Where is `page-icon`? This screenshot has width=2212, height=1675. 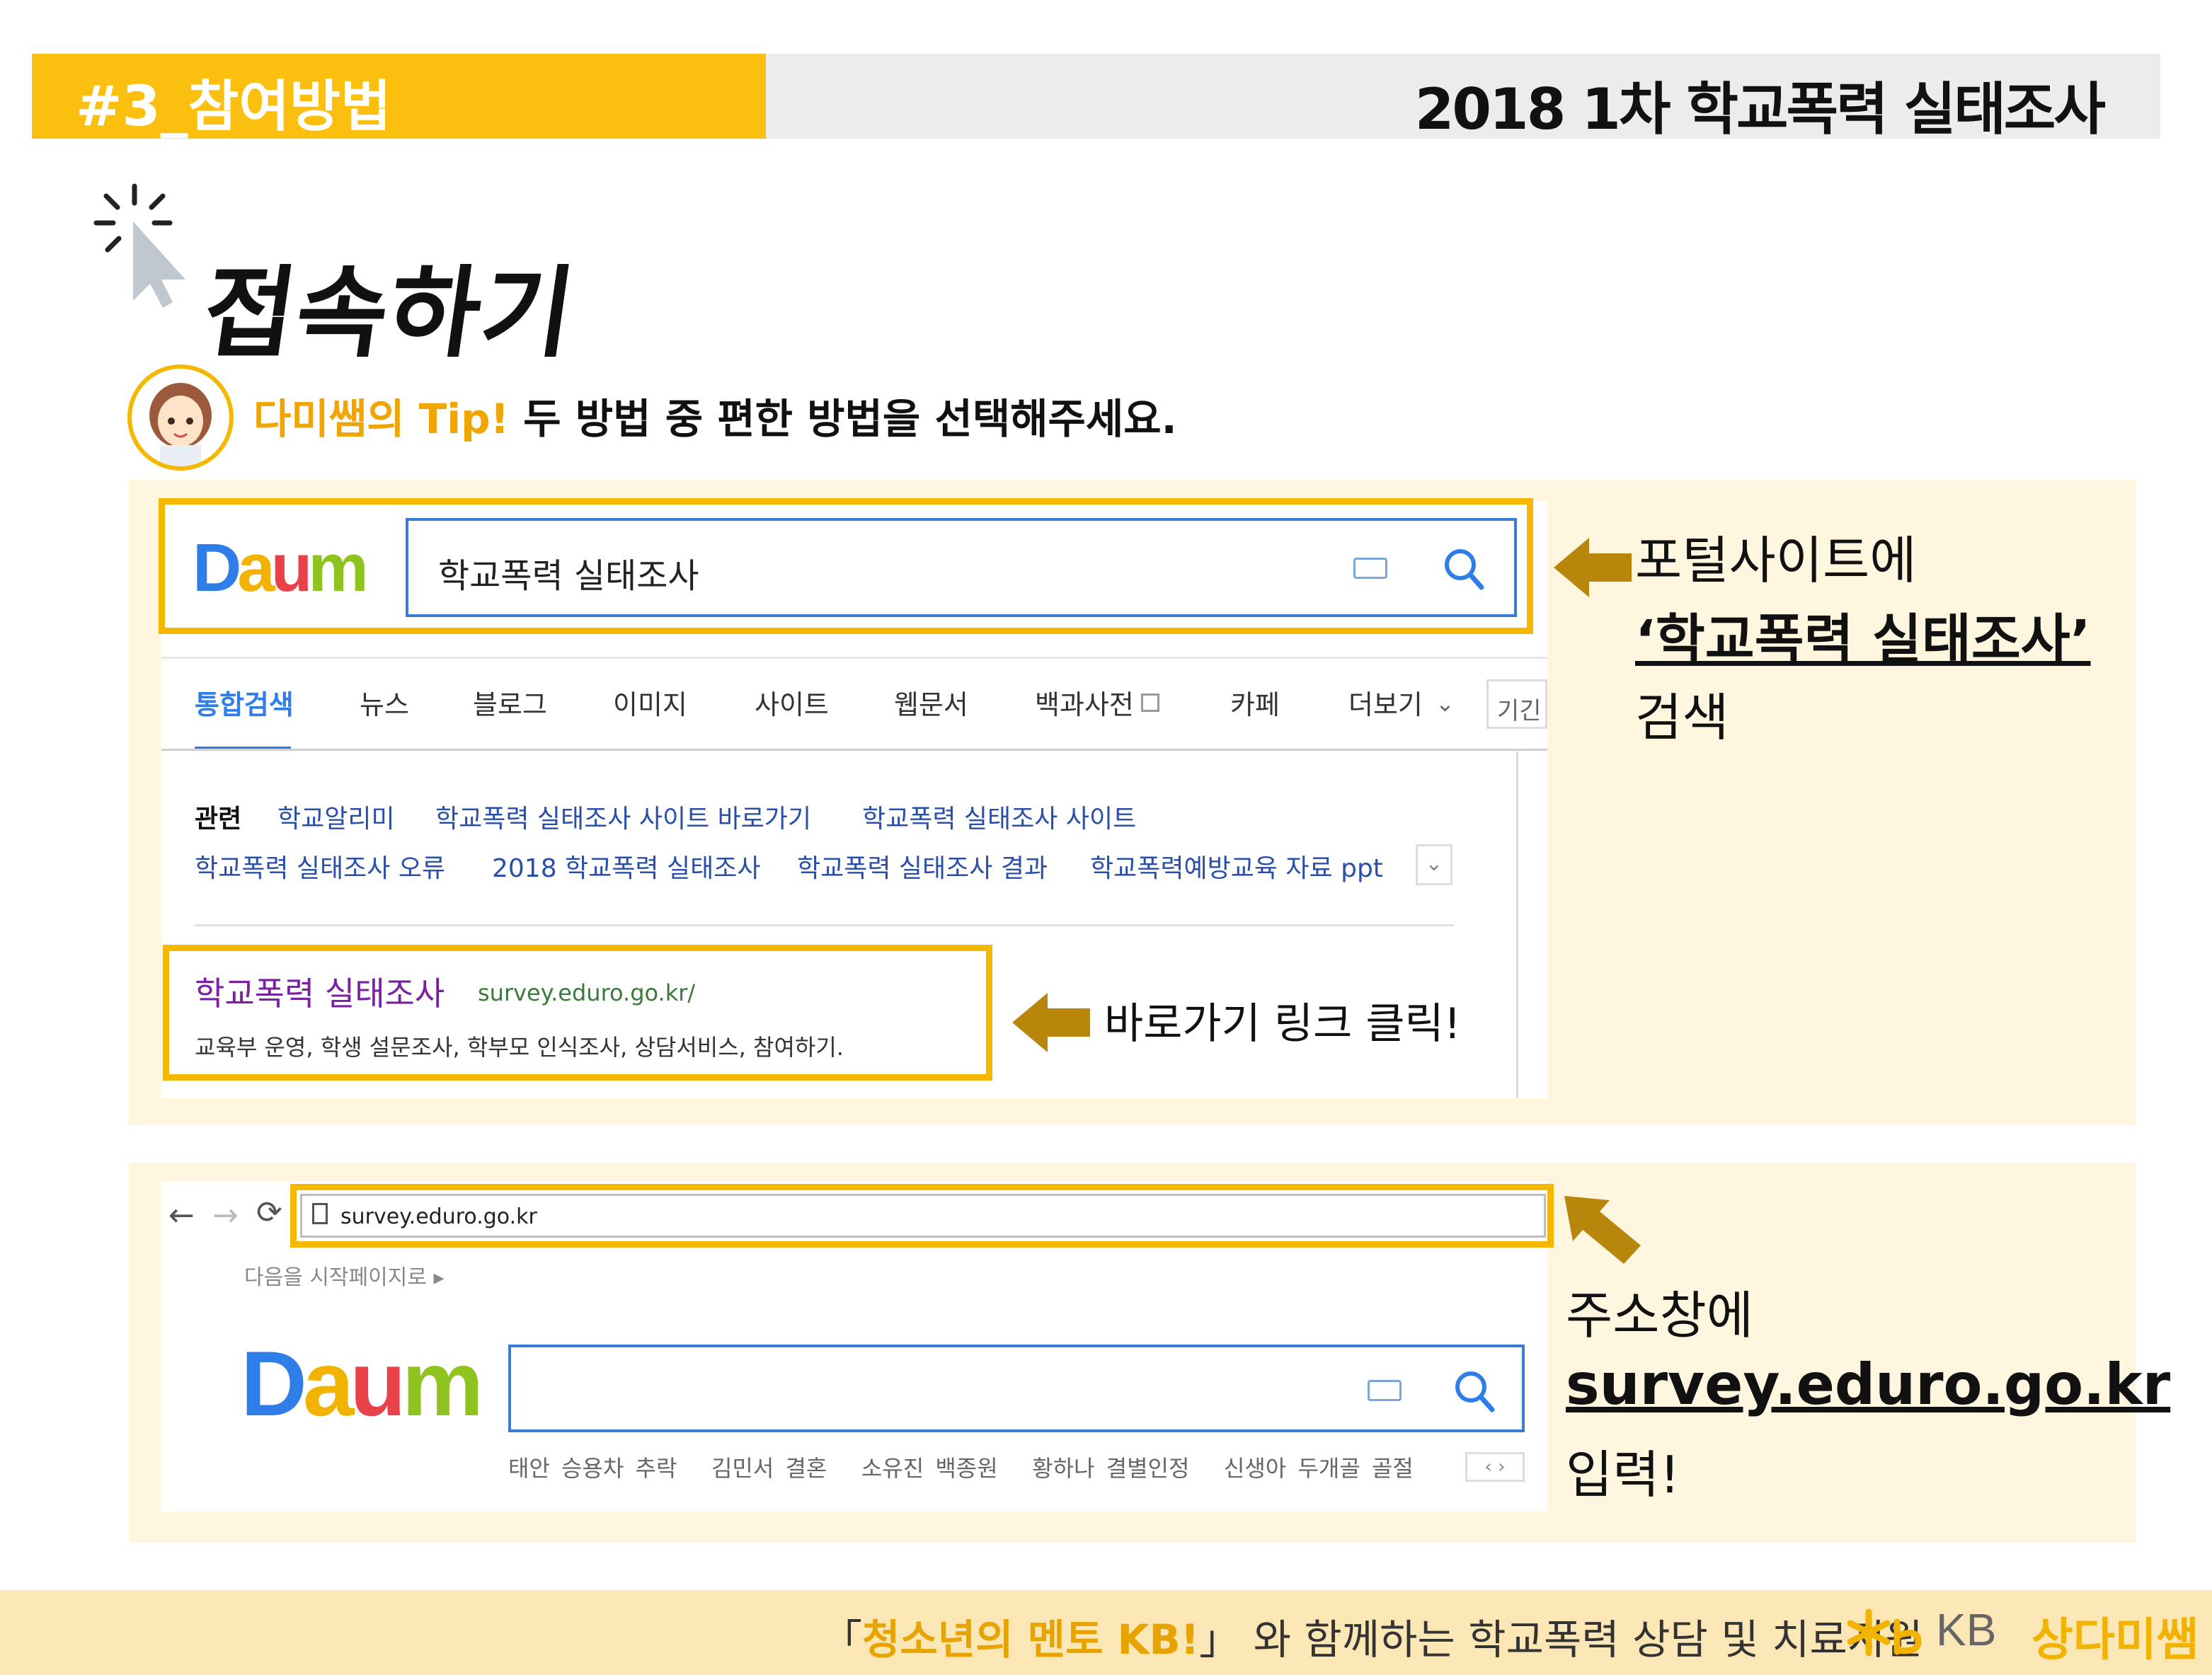
page-icon is located at coordinates (320, 1213).